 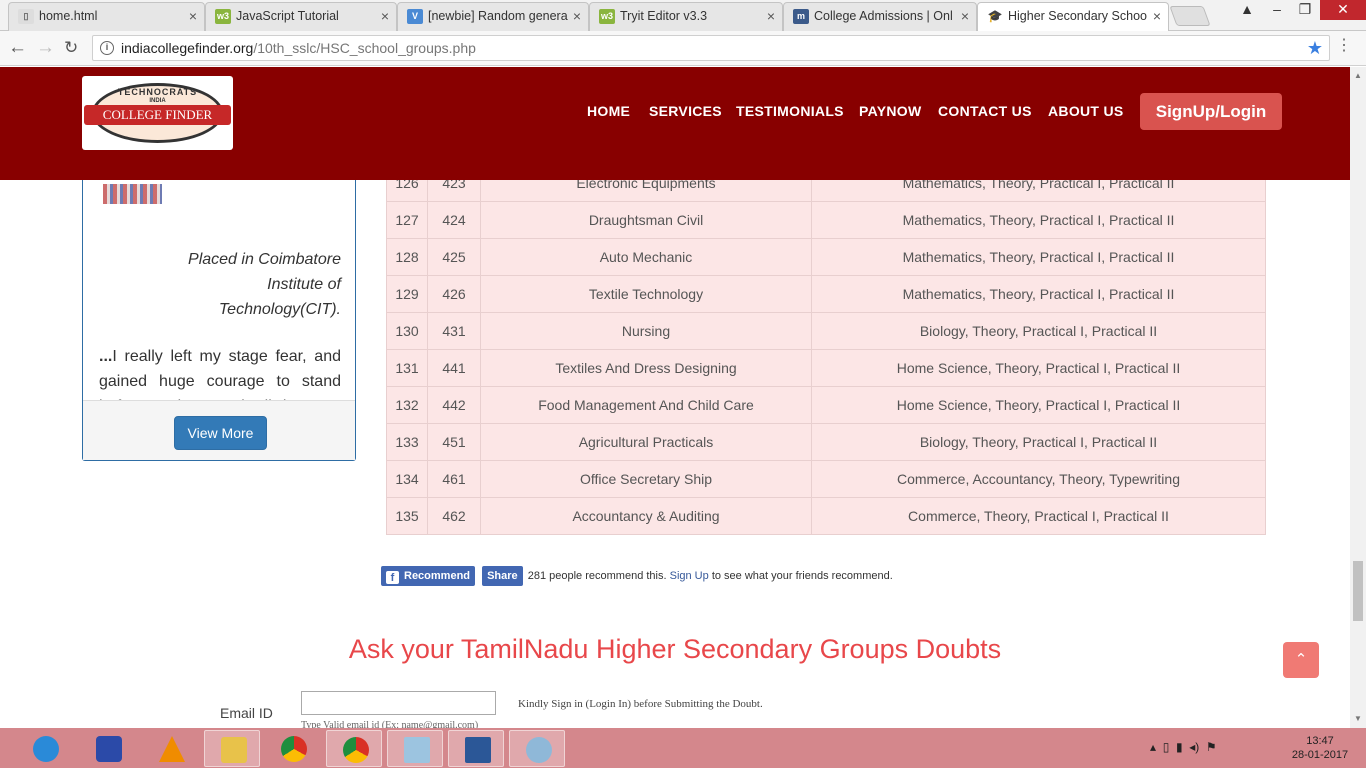 I want to click on star-icon: ★, so click(x=1315, y=48).